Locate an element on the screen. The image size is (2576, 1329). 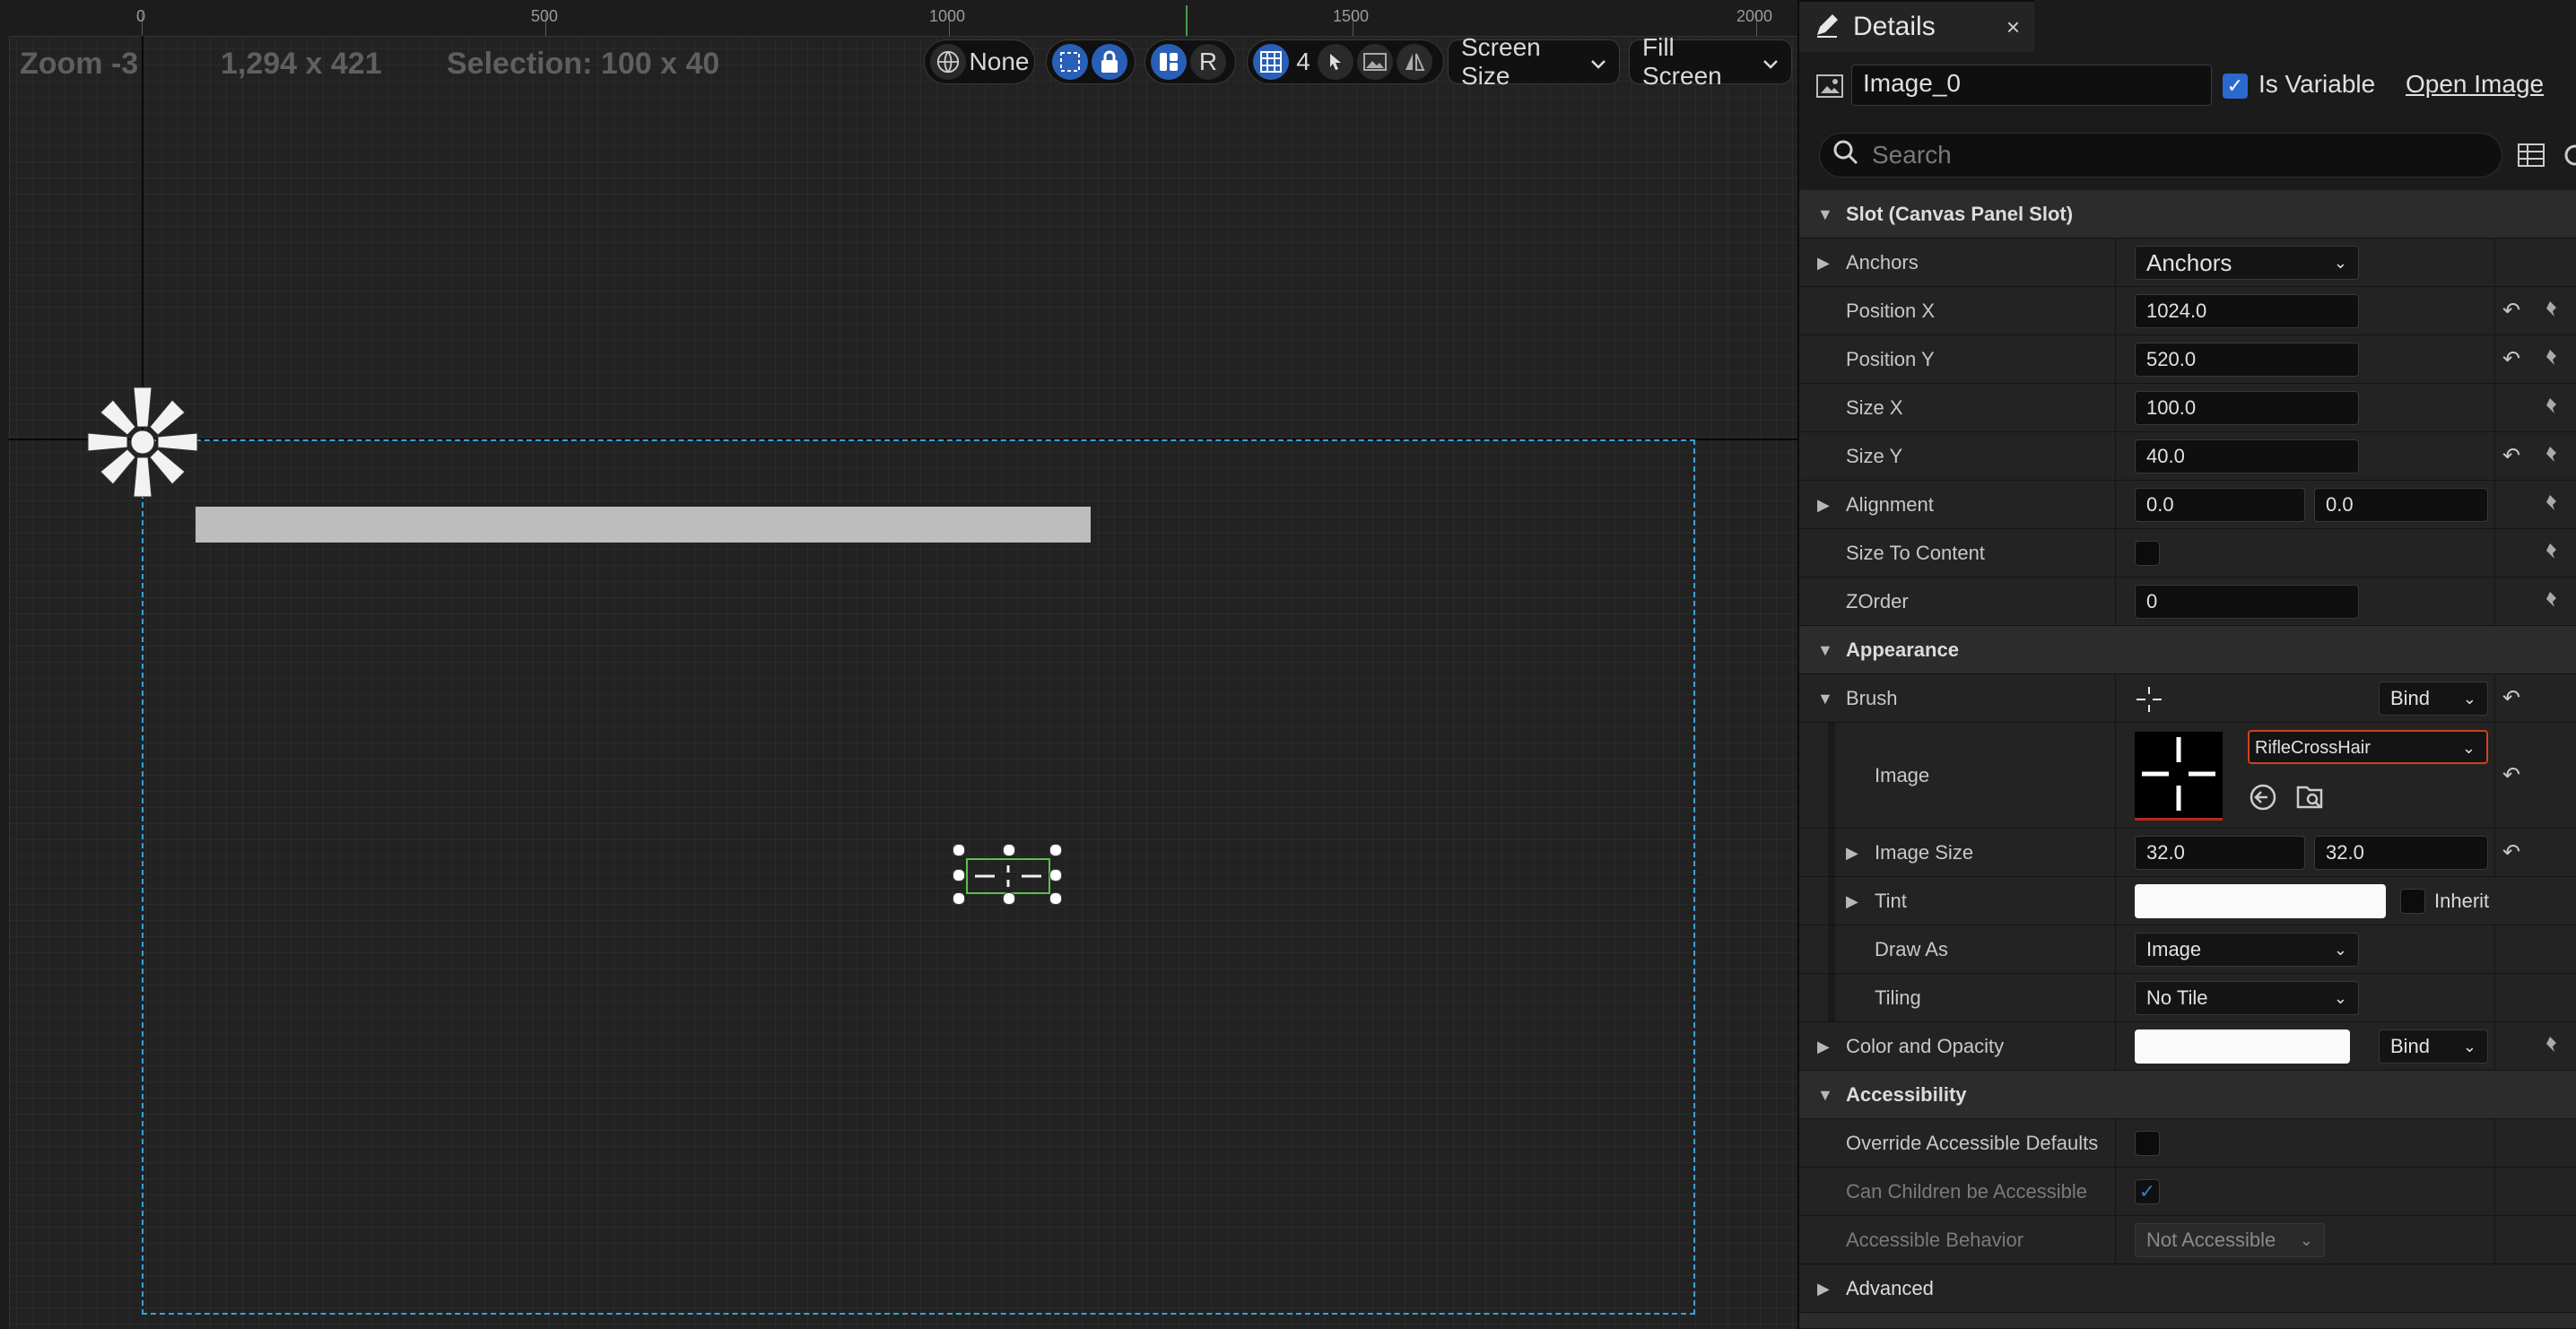
image-size-x-input: 32.0 is located at coordinates (2220, 853).